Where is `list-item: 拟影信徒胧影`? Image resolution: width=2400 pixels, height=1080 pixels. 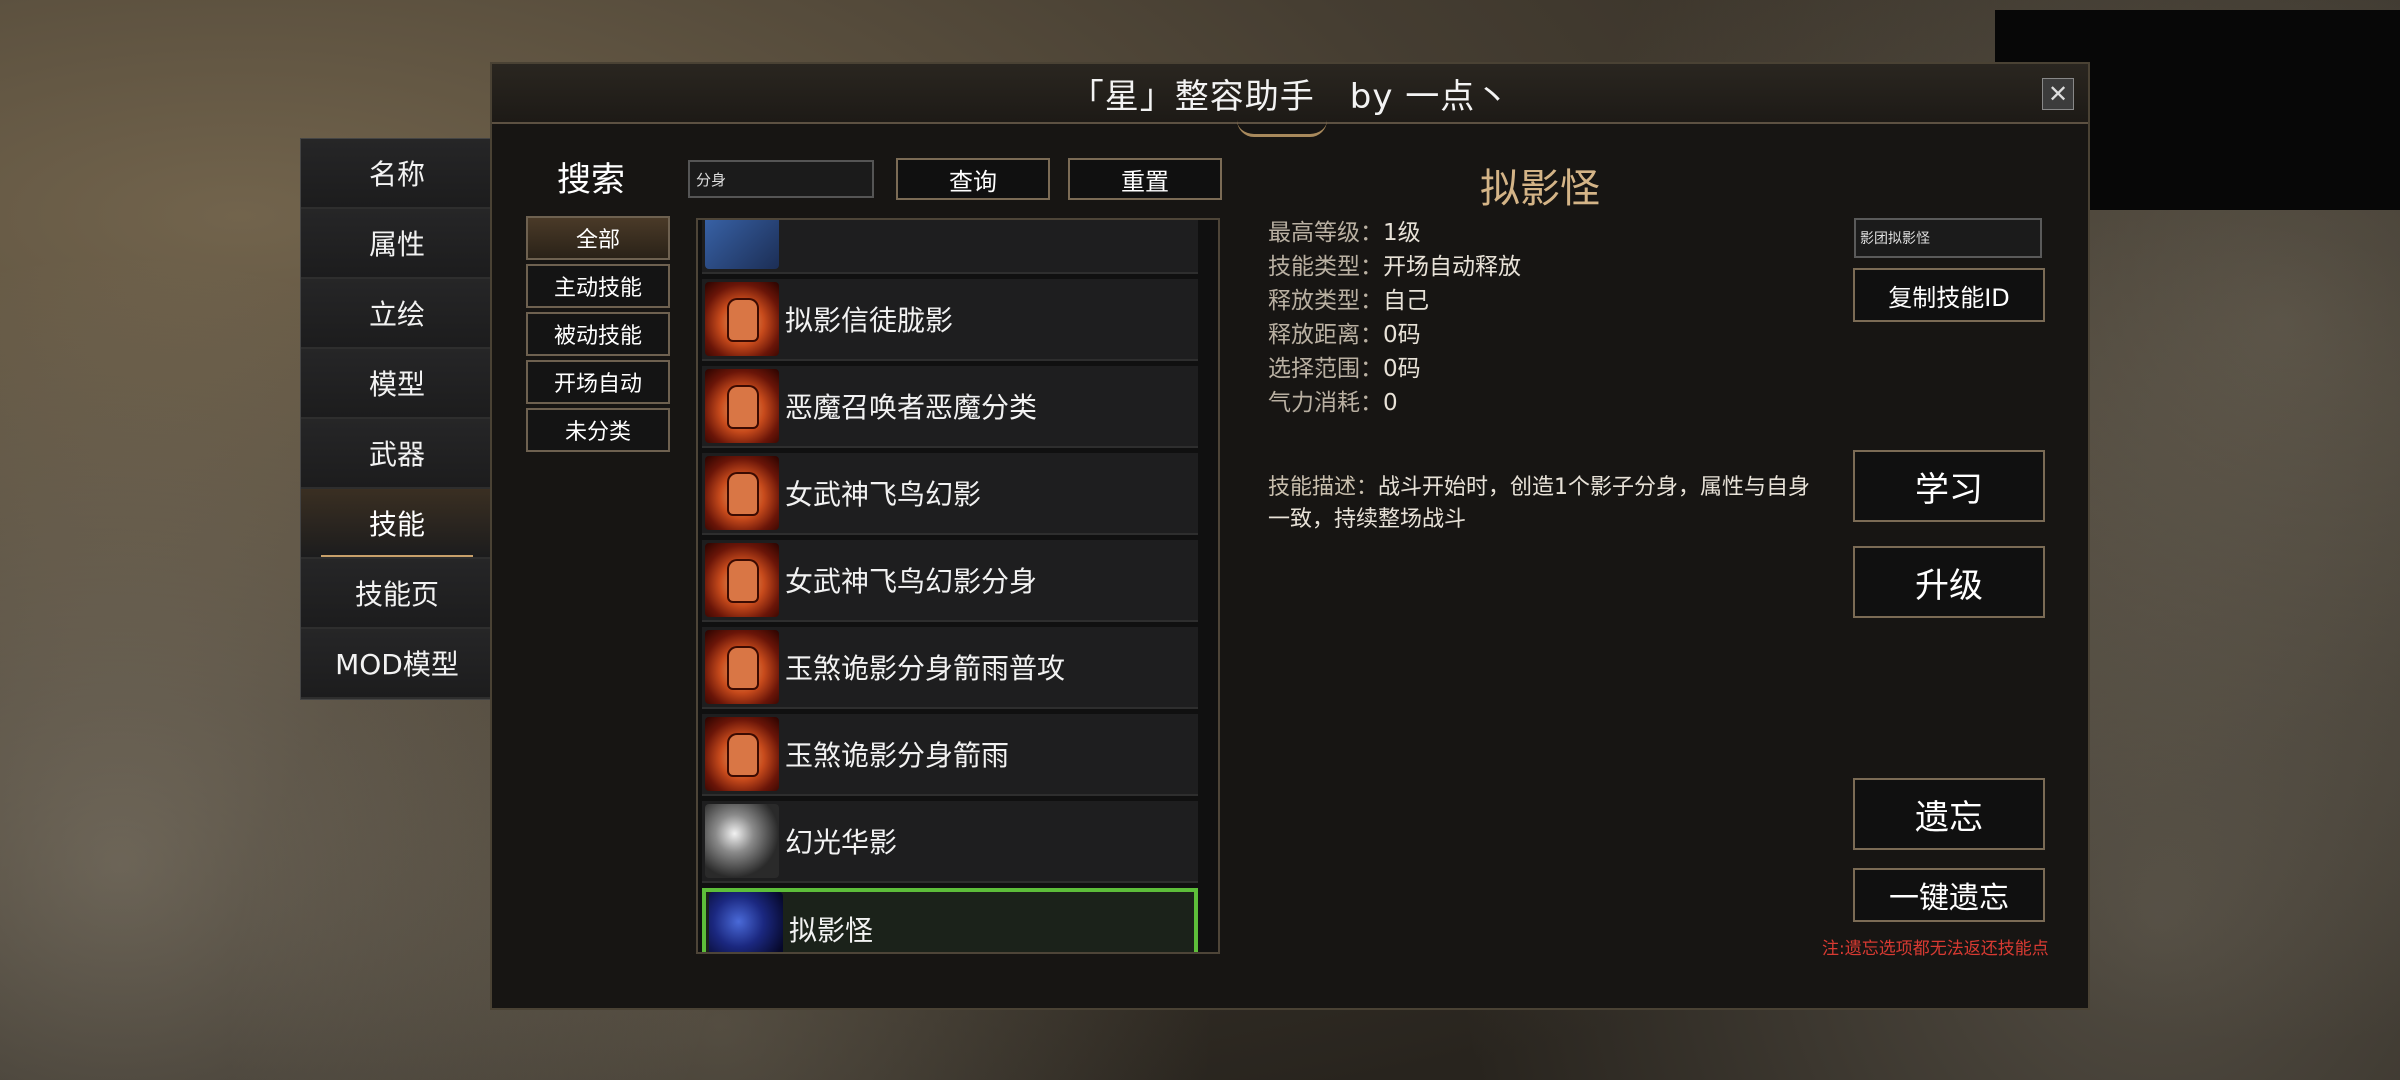
list-item: 拟影信徒胧影 is located at coordinates (950, 320).